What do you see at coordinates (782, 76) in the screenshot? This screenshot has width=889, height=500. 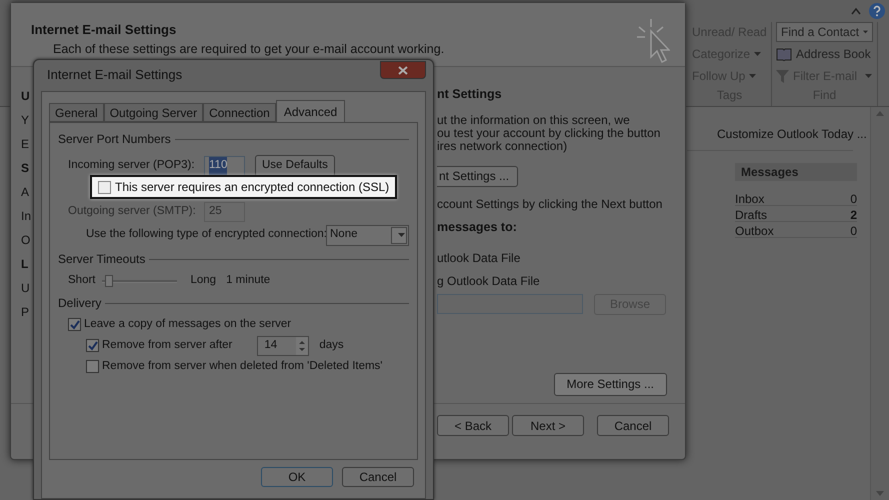 I see `funnel-icon` at bounding box center [782, 76].